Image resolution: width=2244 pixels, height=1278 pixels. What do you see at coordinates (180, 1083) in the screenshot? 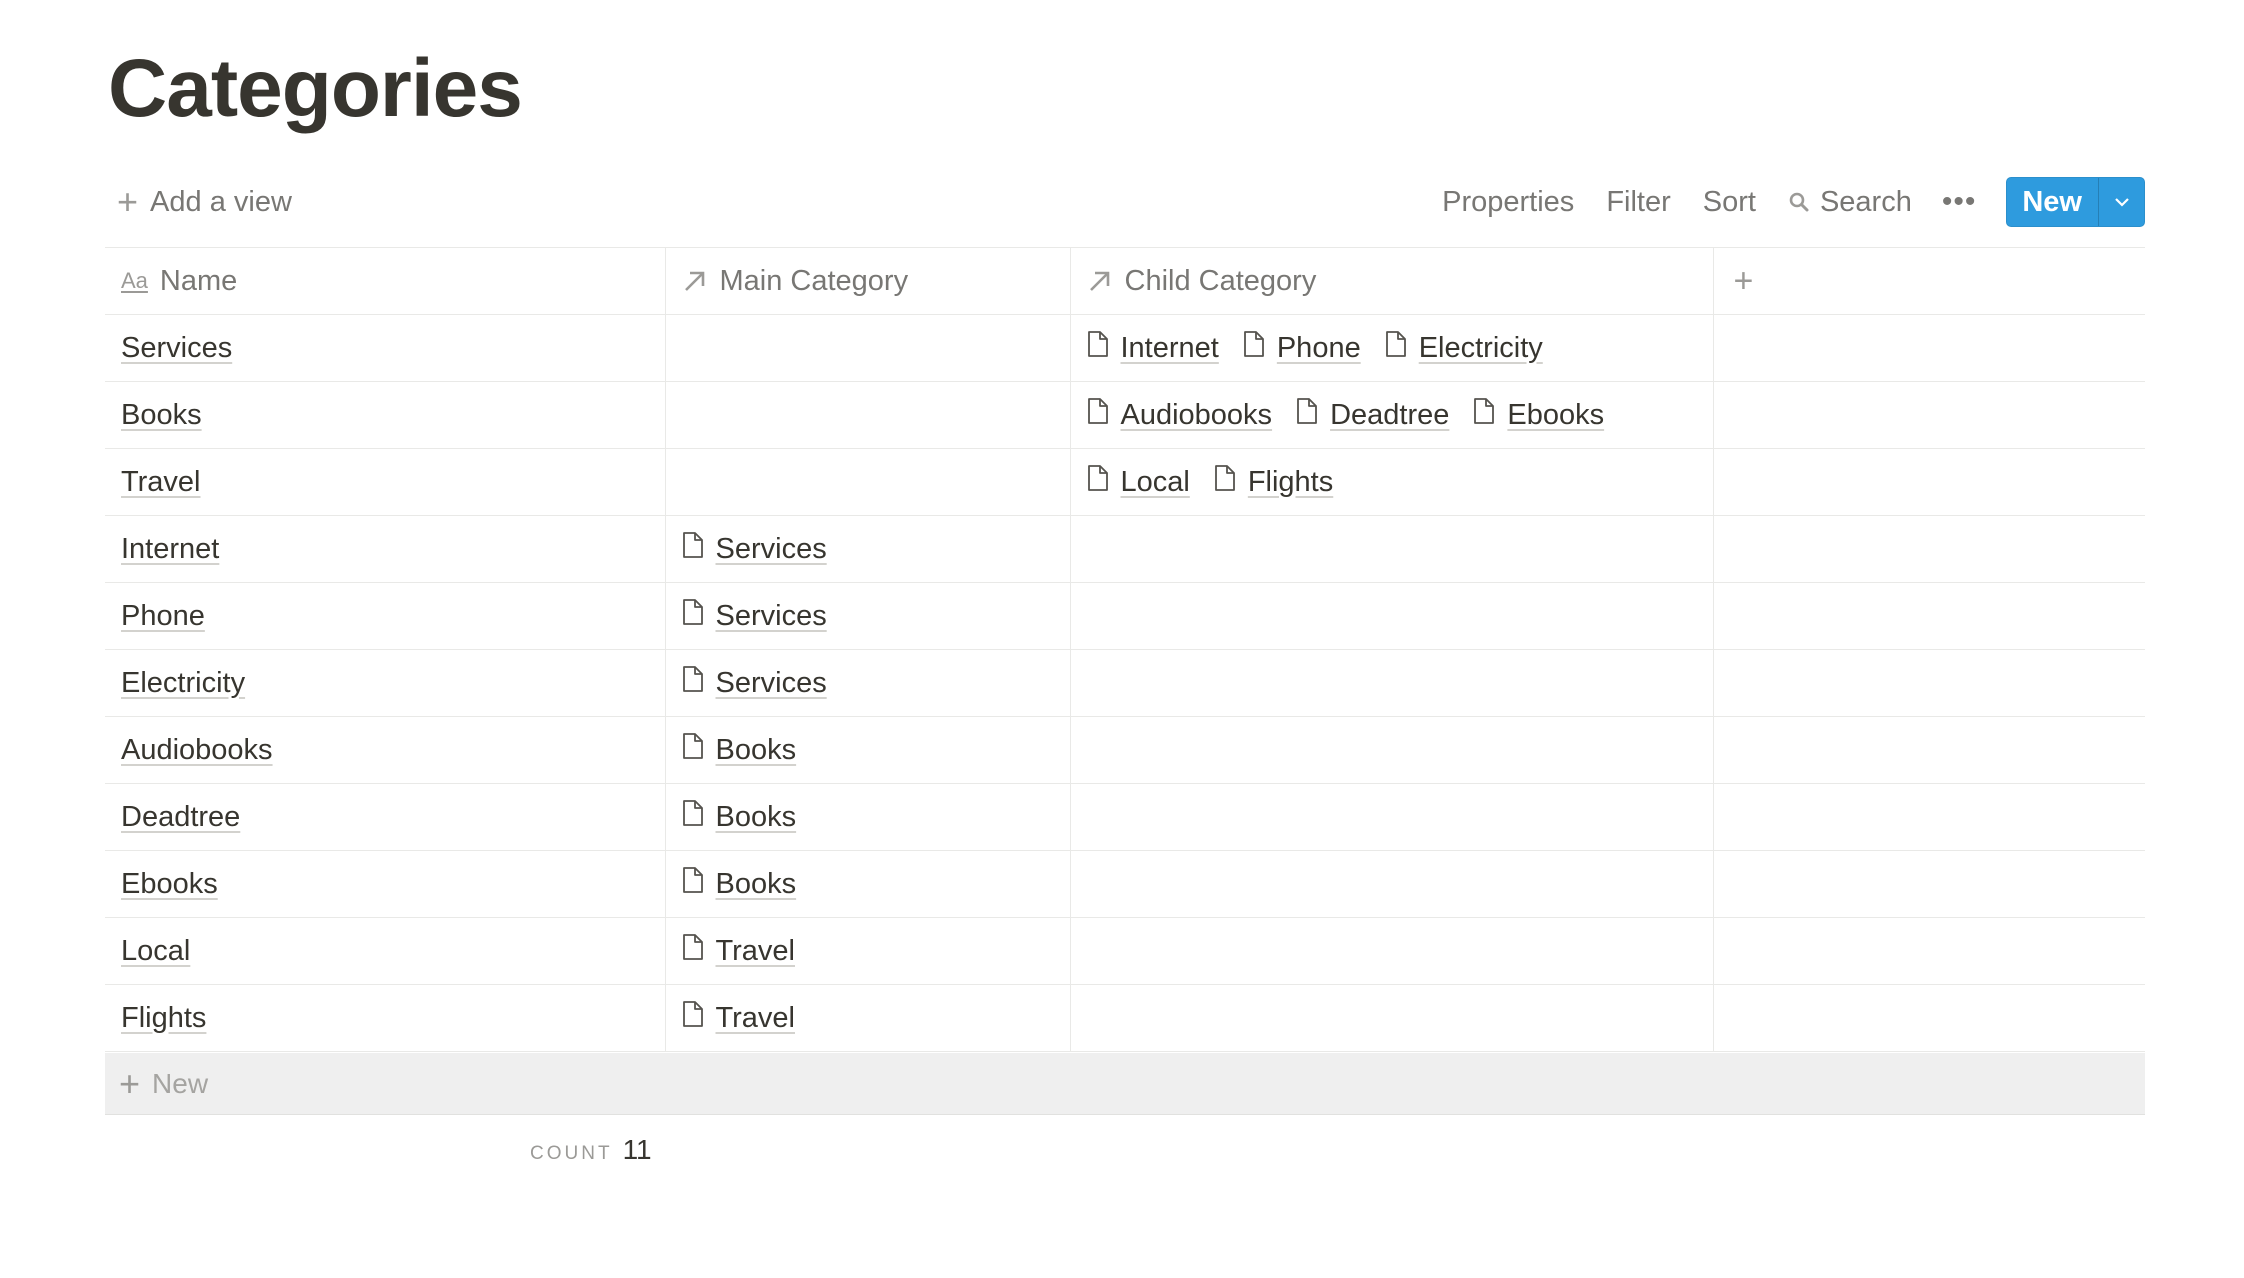
I see `add-row-label: New` at bounding box center [180, 1083].